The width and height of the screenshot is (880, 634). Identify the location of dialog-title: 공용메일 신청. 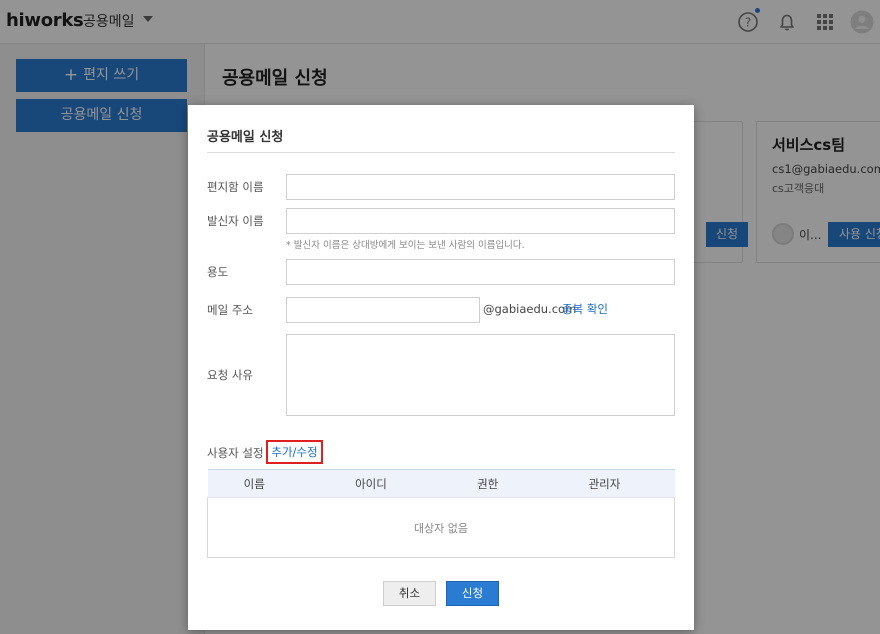
(245, 137).